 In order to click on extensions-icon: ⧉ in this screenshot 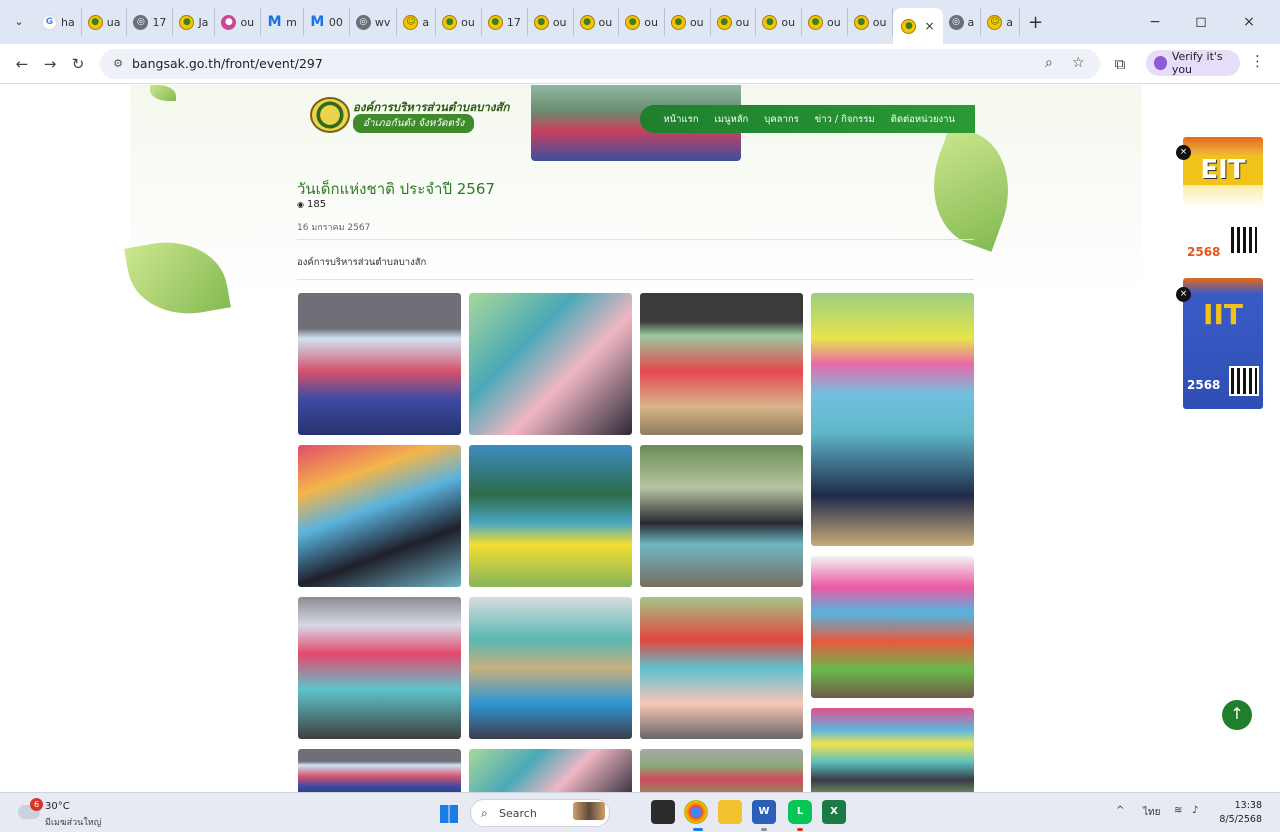, I will do `click(1120, 64)`.